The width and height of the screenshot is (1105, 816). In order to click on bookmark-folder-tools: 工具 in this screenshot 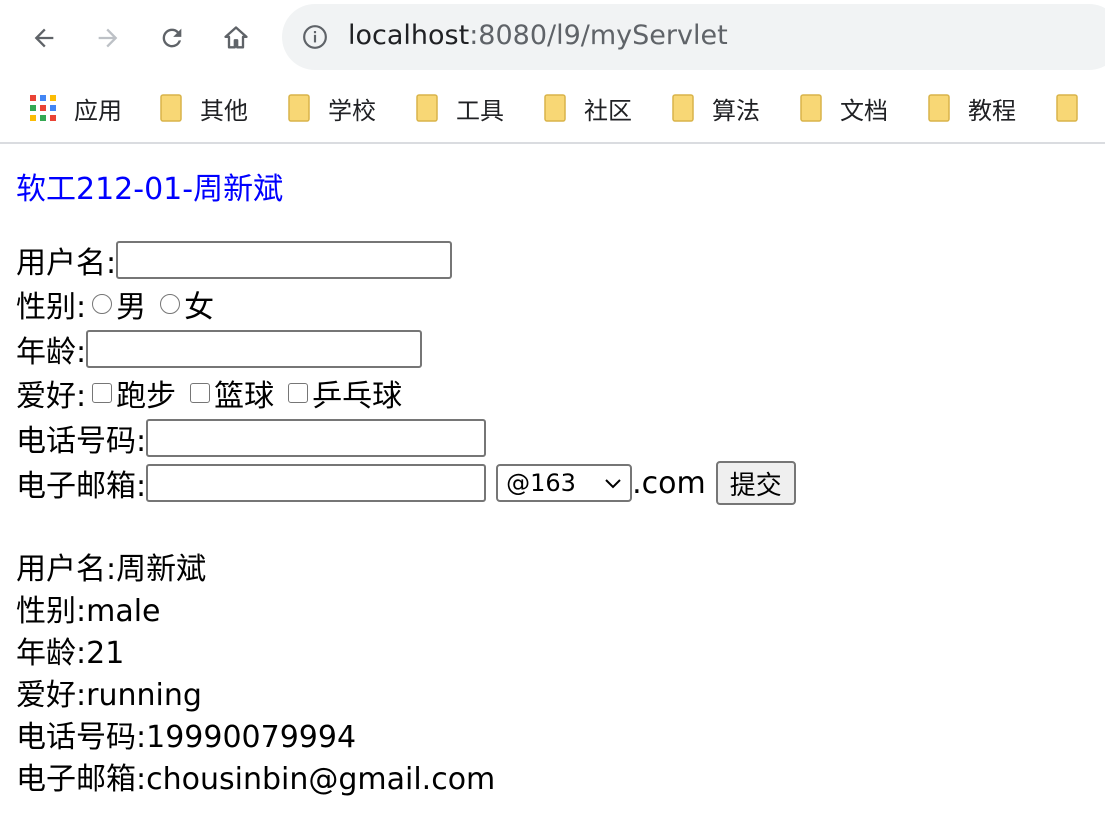, I will do `click(460, 108)`.